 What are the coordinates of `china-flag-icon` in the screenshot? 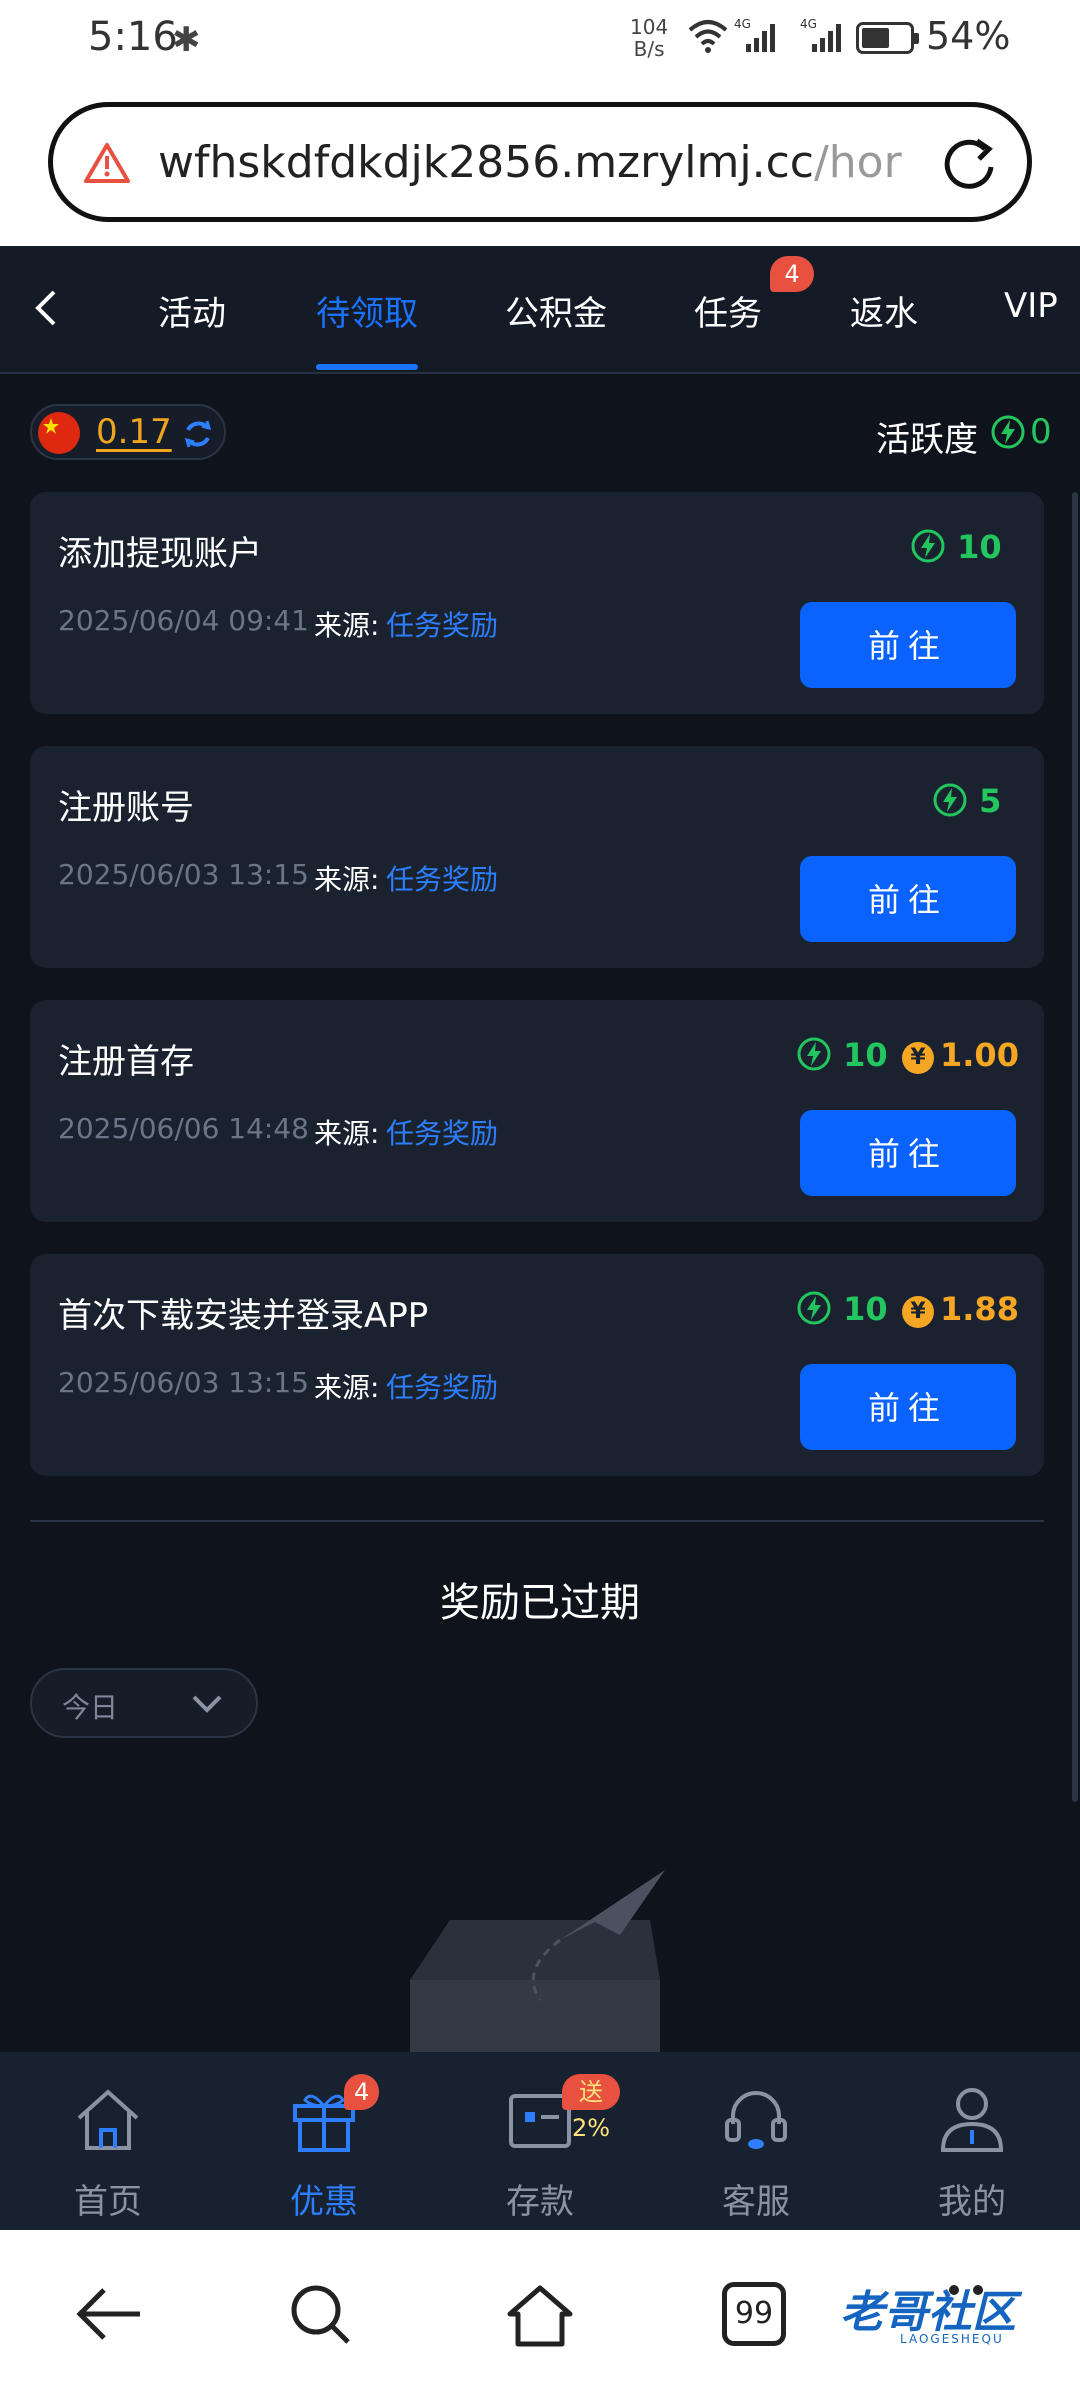 It's located at (59, 433).